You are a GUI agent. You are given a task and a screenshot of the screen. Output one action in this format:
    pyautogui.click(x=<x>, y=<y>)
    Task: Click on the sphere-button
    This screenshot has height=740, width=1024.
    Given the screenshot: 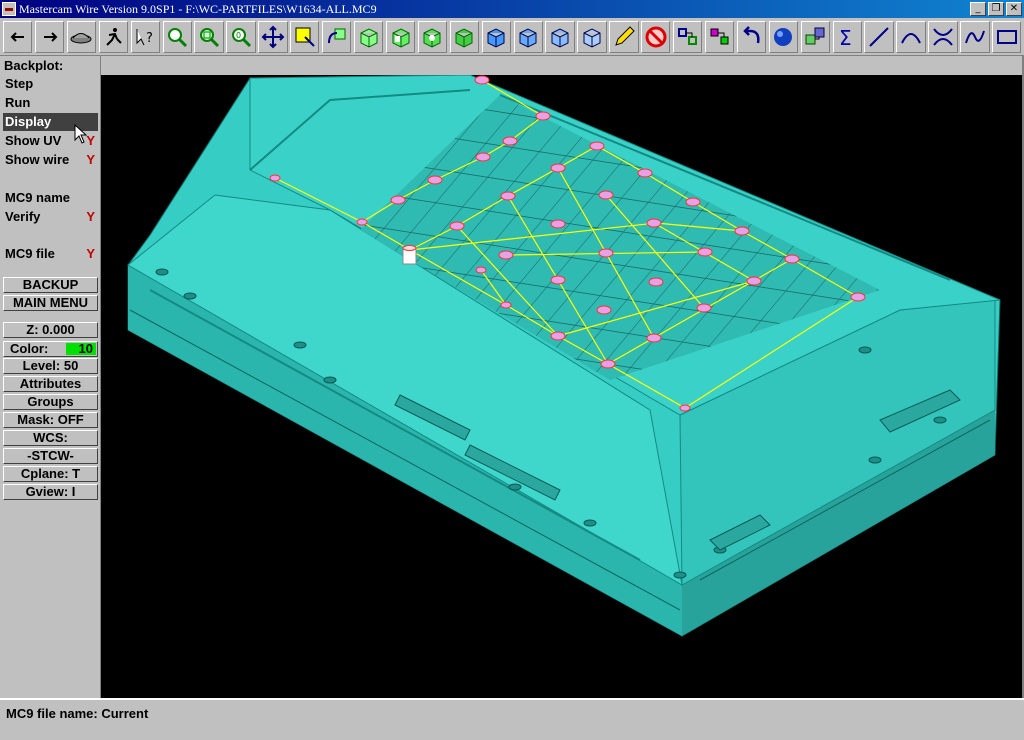 What is the action you would take?
    pyautogui.click(x=783, y=36)
    